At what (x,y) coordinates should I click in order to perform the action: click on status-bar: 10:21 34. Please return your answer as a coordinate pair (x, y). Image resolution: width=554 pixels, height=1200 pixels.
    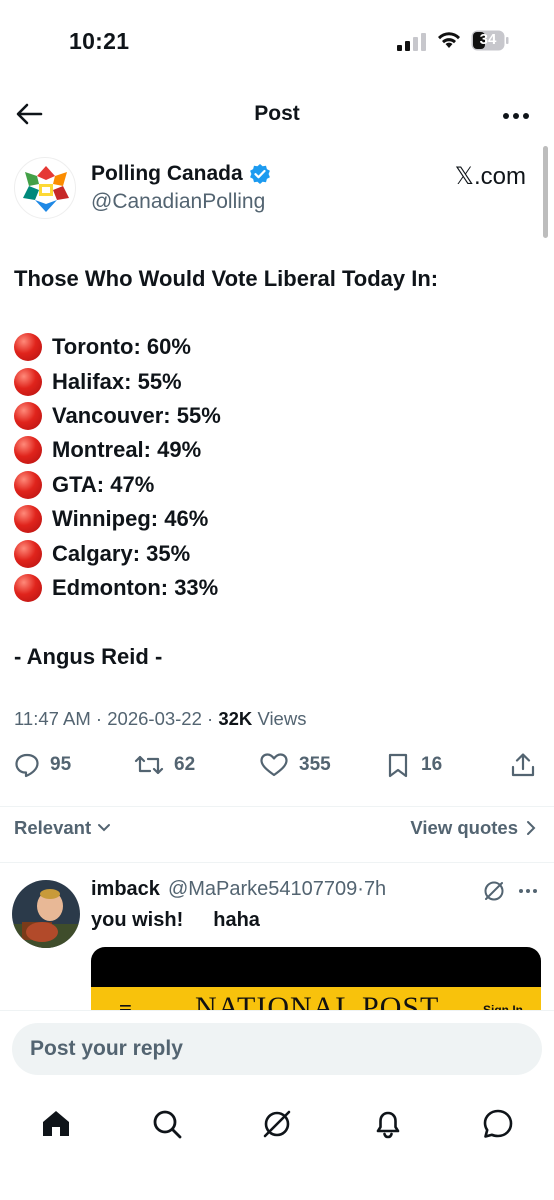
    Looking at the image, I should click on (277, 40).